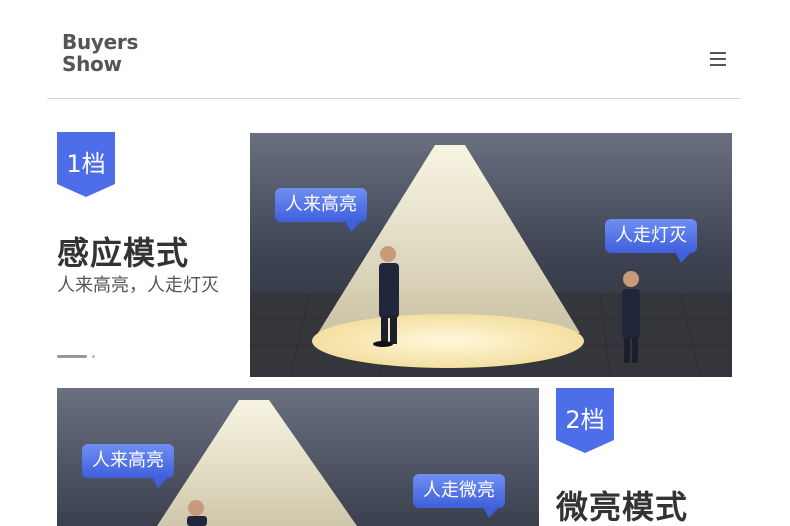 This screenshot has width=790, height=526. What do you see at coordinates (92, 64) in the screenshot?
I see `brand-line-2: Show` at bounding box center [92, 64].